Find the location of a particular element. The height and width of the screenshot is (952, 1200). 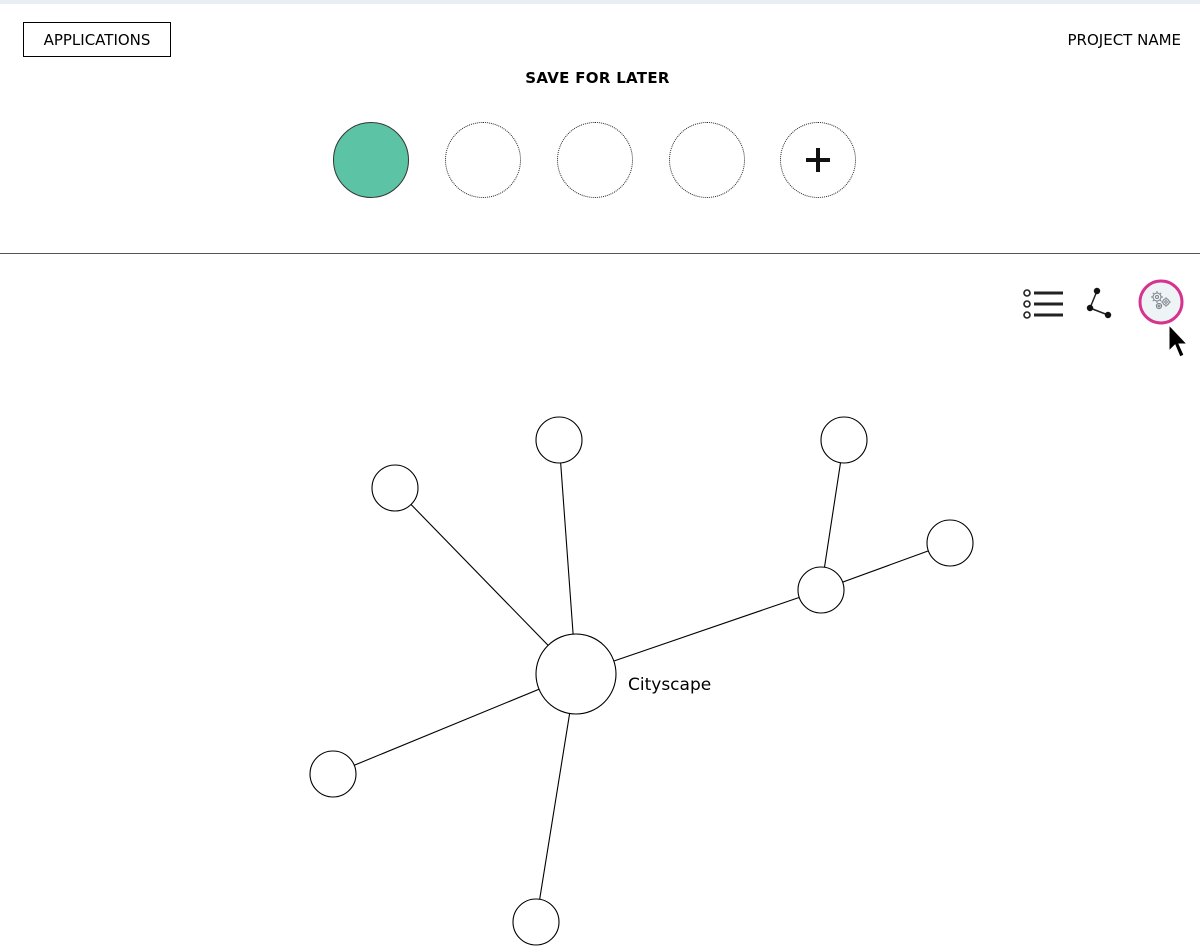

center-node-label: Cityscape is located at coordinates (669, 685).